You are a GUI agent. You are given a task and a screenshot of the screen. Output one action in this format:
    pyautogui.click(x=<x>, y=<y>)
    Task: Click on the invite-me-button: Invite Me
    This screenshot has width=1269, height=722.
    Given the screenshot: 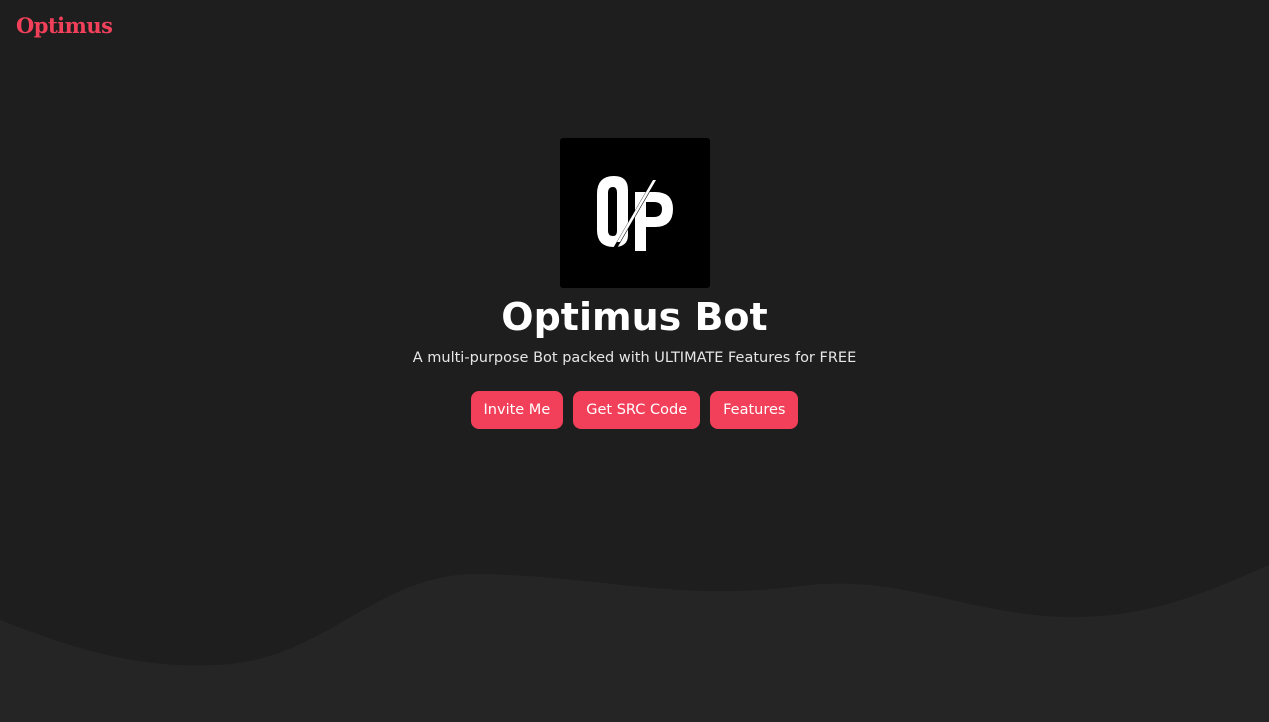 What is the action you would take?
    pyautogui.click(x=517, y=410)
    